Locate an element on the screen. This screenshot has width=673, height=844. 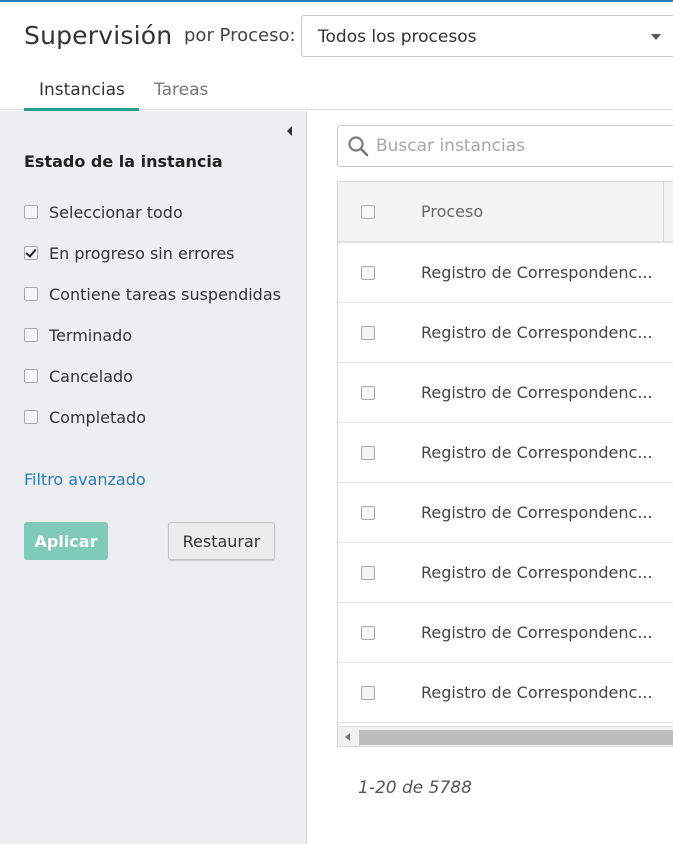
filter-select-all: Seleccionar todo is located at coordinates (103, 212).